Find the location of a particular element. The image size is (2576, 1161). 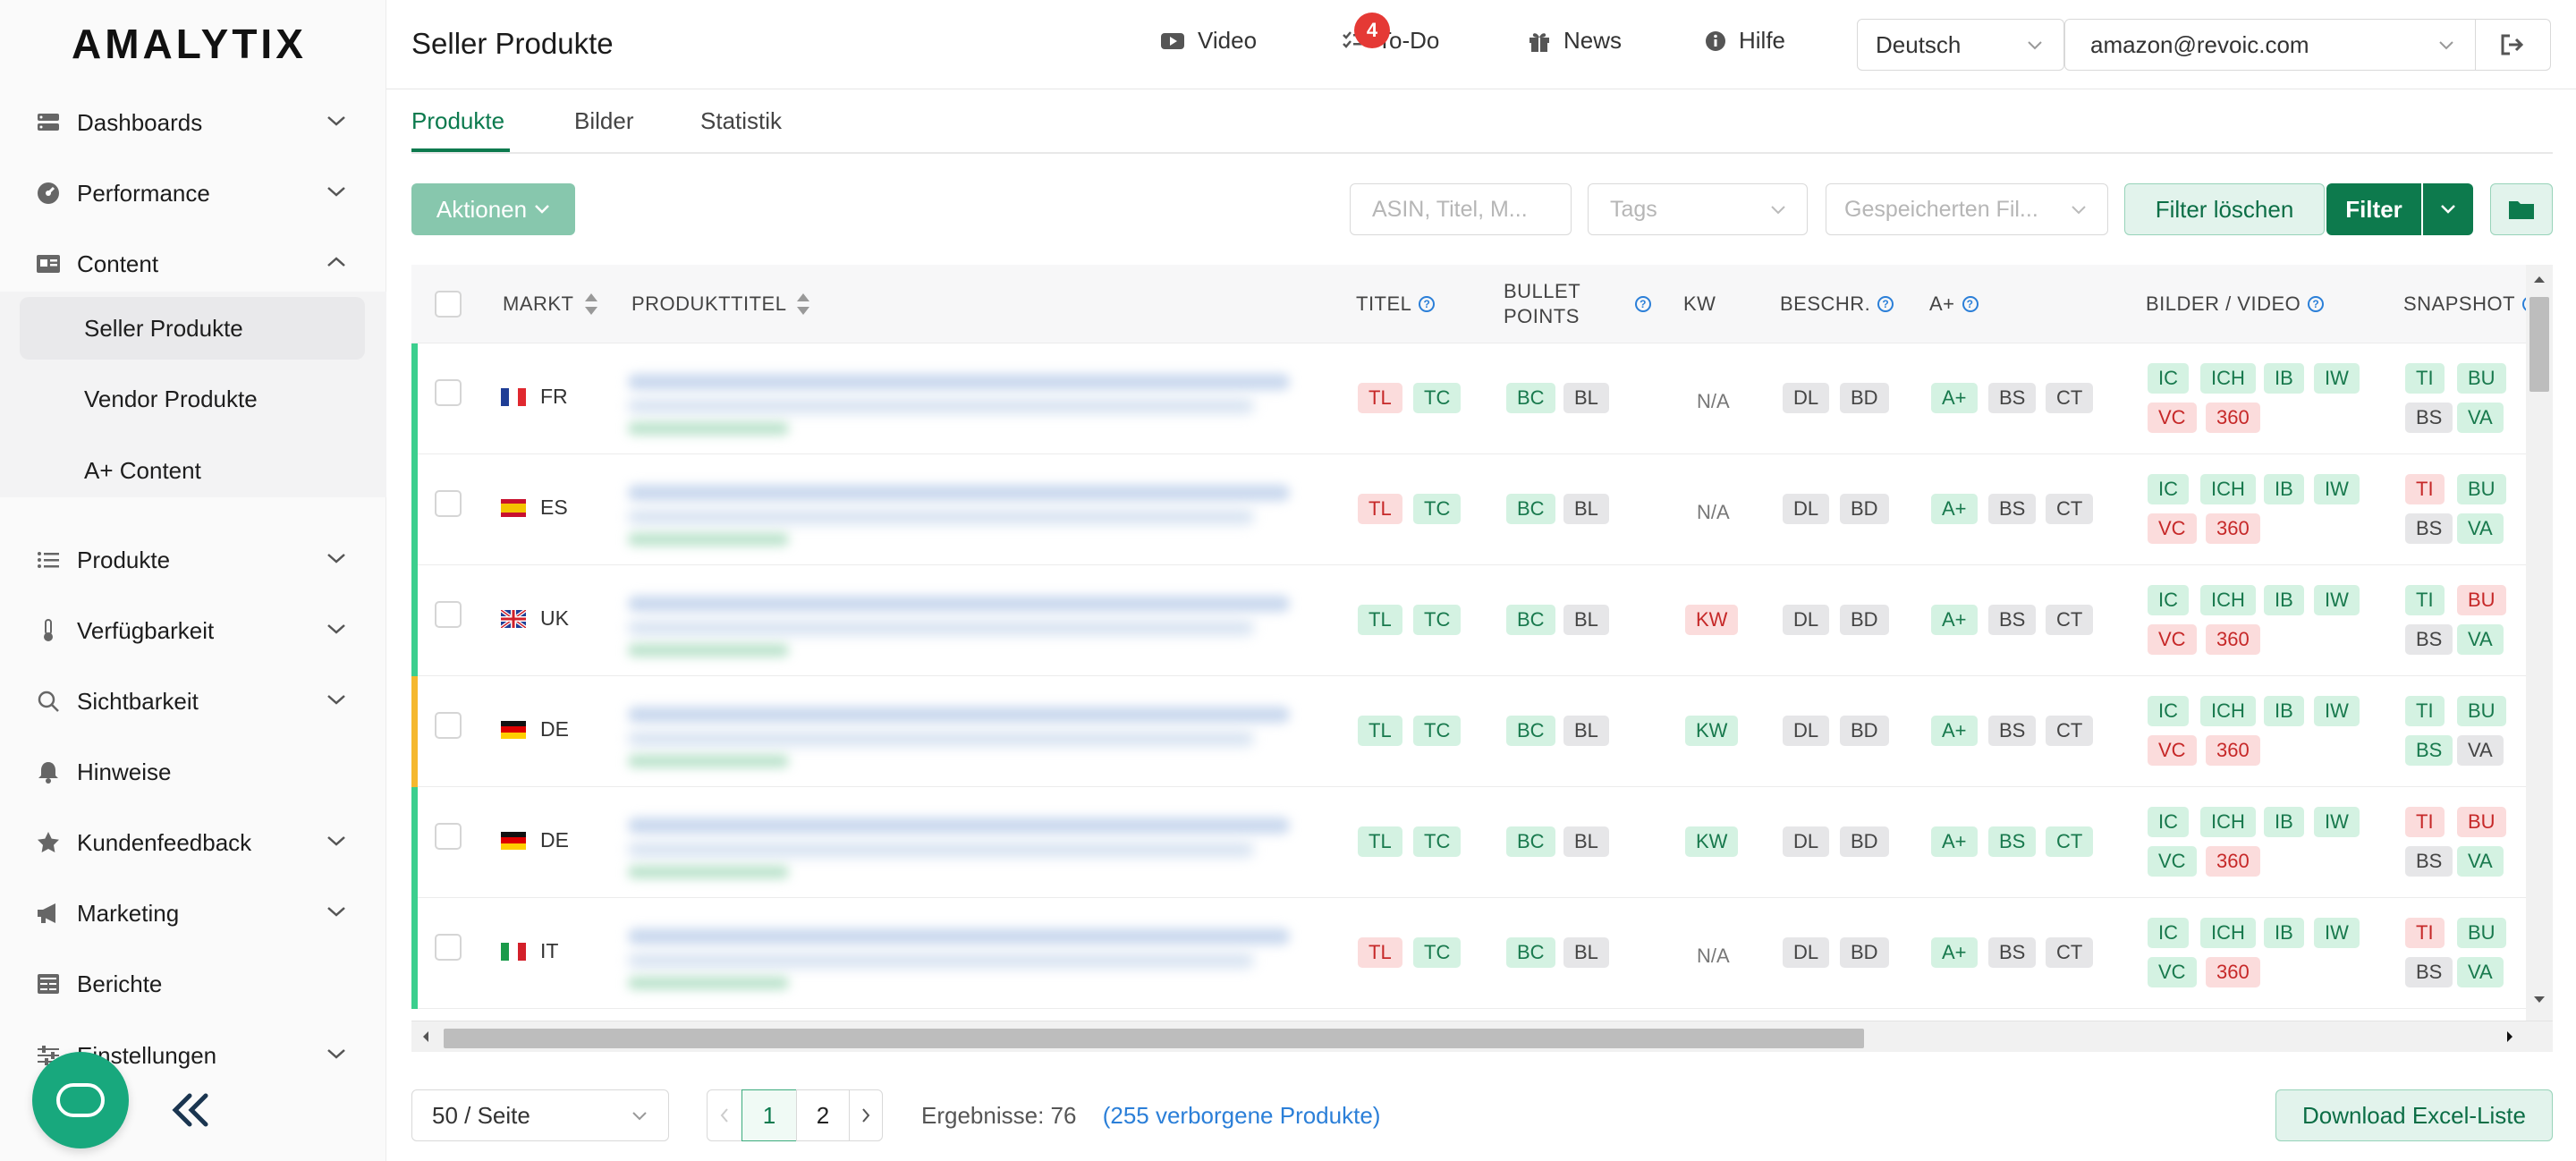

column-bullet-points: BULLET POINTS is located at coordinates (1542, 304).